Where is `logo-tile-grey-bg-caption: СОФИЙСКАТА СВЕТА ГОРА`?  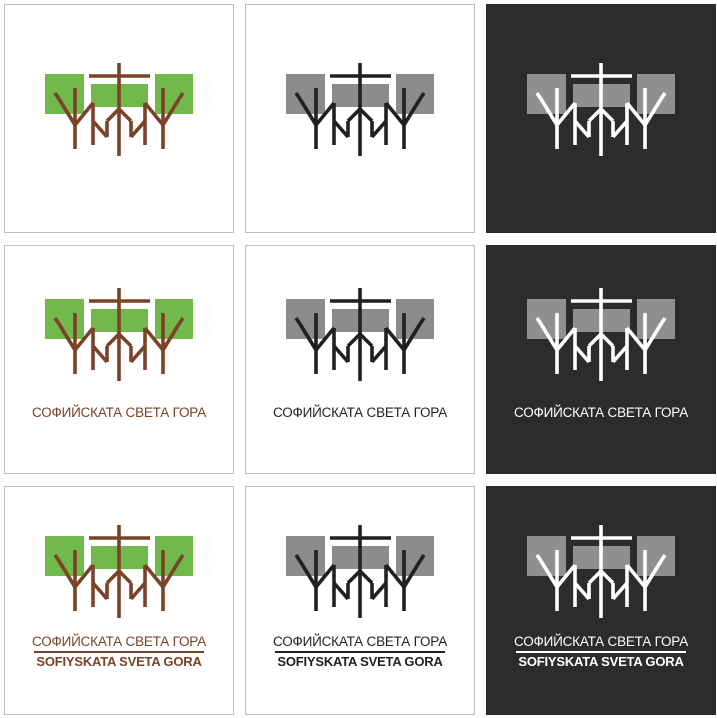 logo-tile-grey-bg-caption: СОФИЙСКАТА СВЕТА ГОРА is located at coordinates (360, 359).